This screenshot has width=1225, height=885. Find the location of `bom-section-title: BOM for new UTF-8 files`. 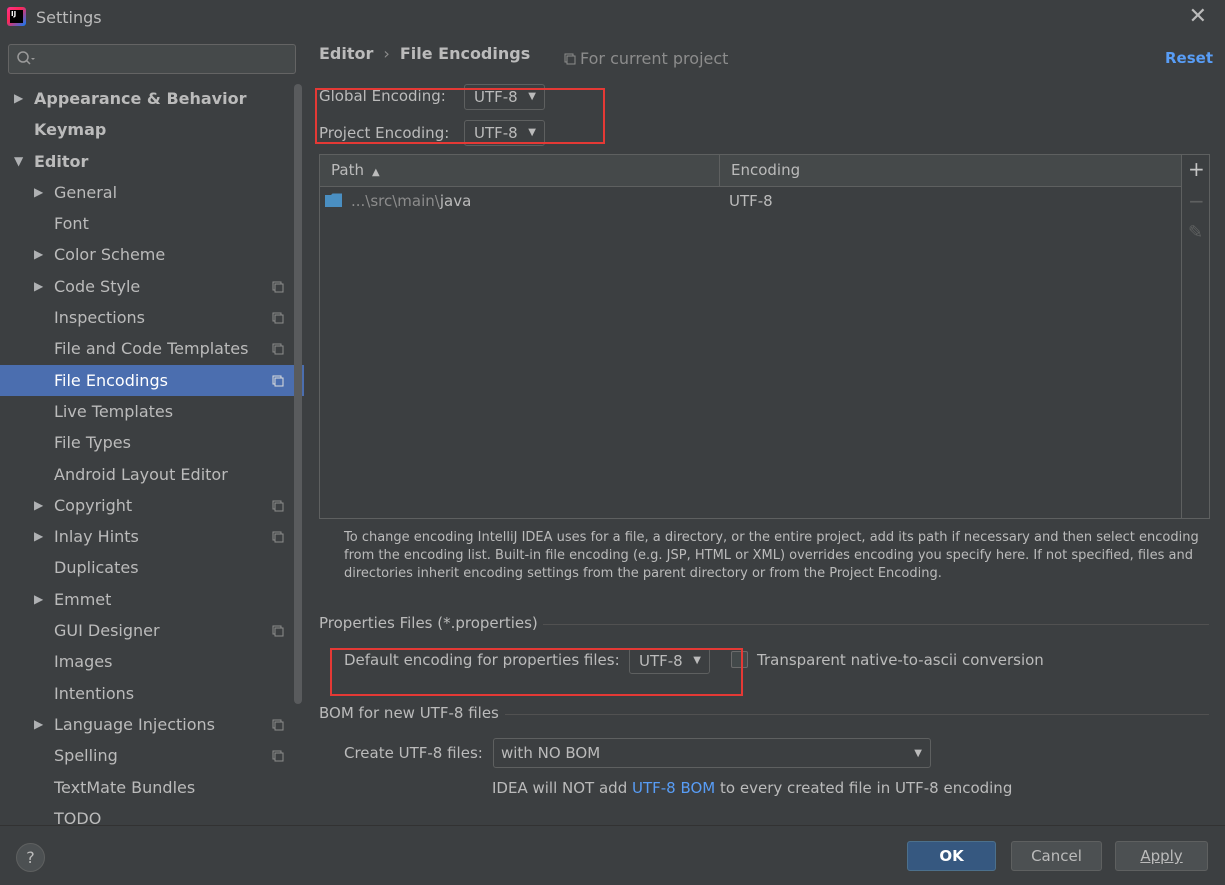

bom-section-title: BOM for new UTF-8 files is located at coordinates (409, 713).